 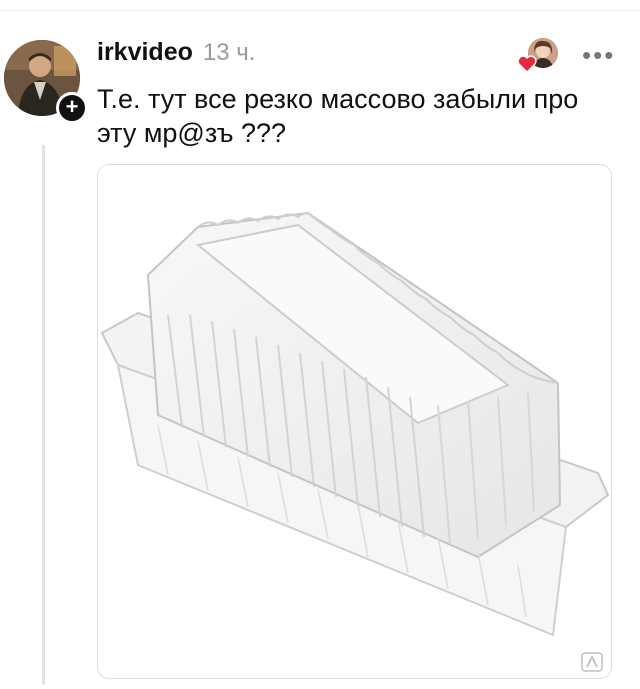 What do you see at coordinates (72, 108) in the screenshot?
I see `follow-plus-icon: +` at bounding box center [72, 108].